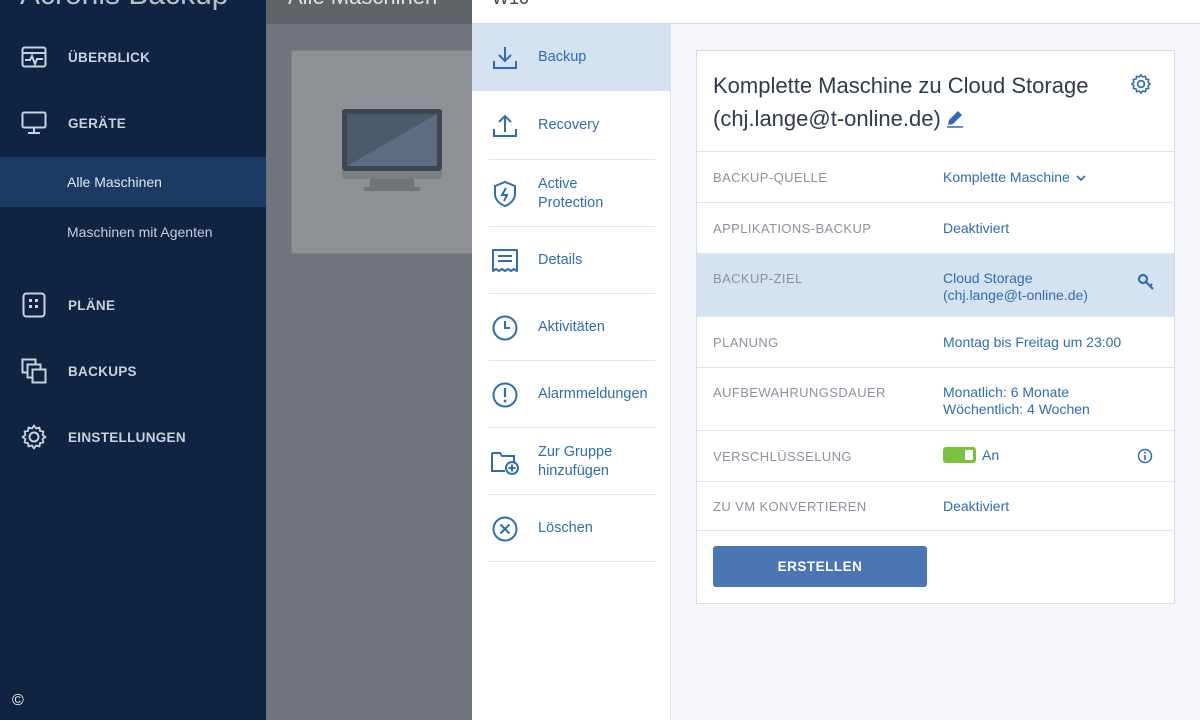  I want to click on action-details: Details, so click(571, 260).